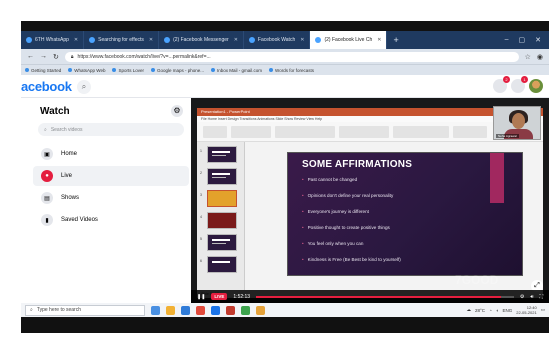 The height and width of the screenshot is (343, 557). Describe the element at coordinates (507, 310) in the screenshot. I see `tray-language: ENG` at that location.